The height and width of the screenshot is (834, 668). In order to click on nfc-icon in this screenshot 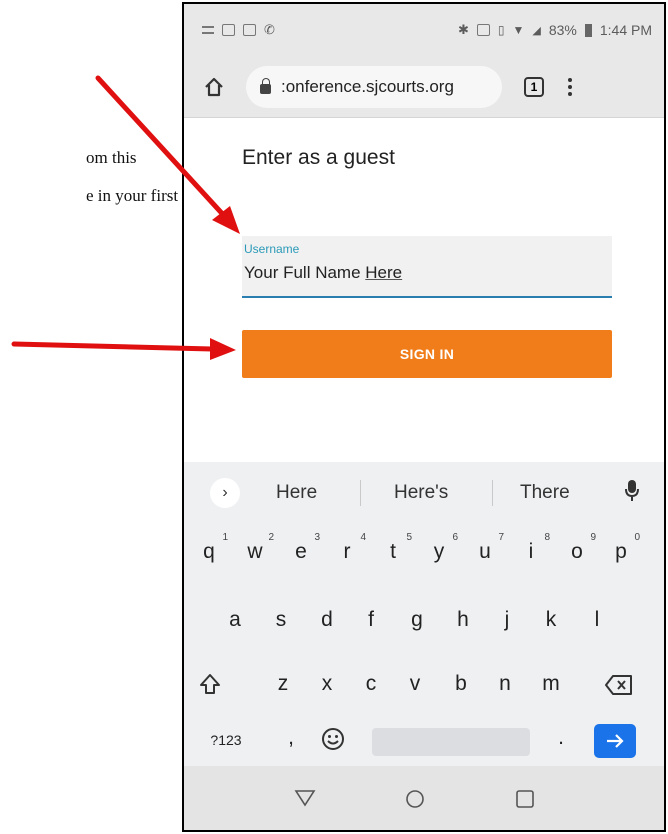, I will do `click(483, 30)`.